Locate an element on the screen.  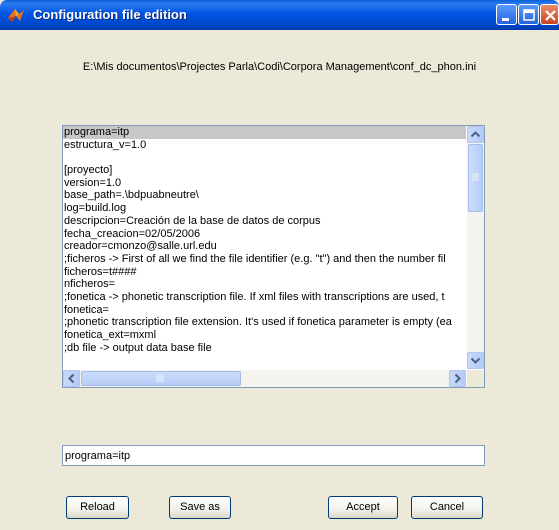
list-item: nficheros= is located at coordinates (264, 284).